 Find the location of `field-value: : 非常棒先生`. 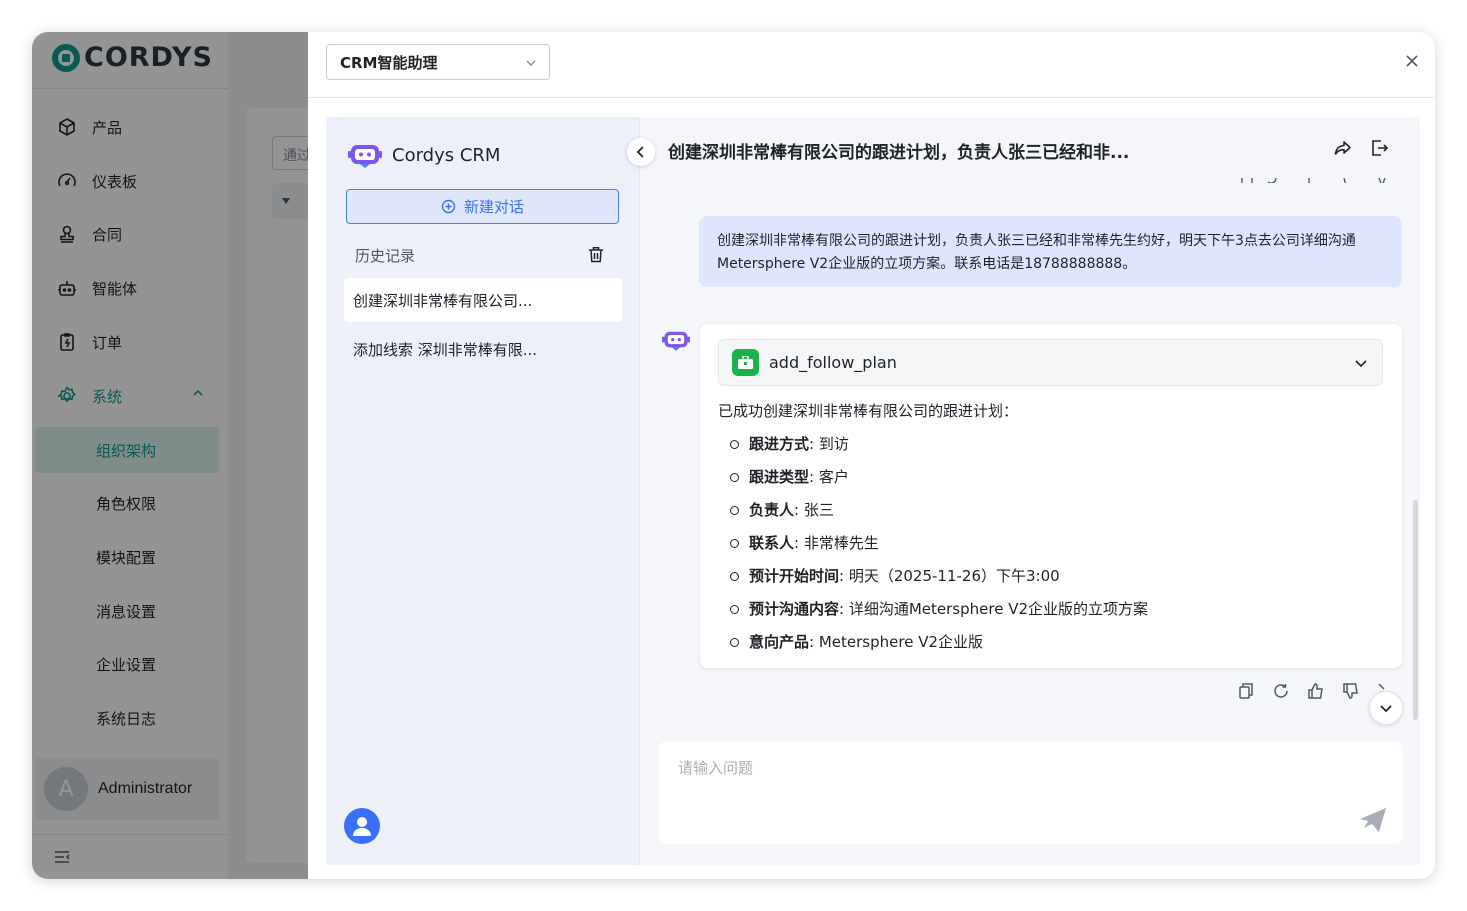

field-value: : 非常棒先生 is located at coordinates (836, 543).